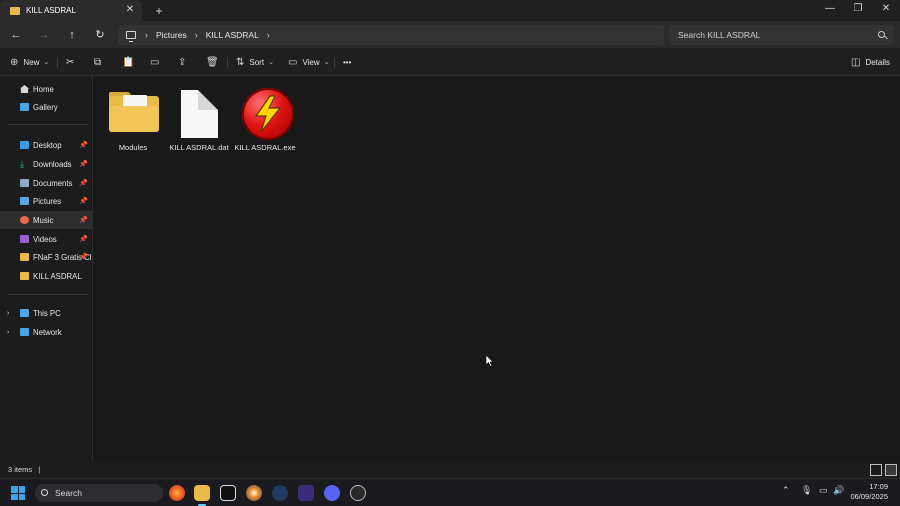  I want to click on breadcrumb-pictures: Pictures, so click(171, 35).